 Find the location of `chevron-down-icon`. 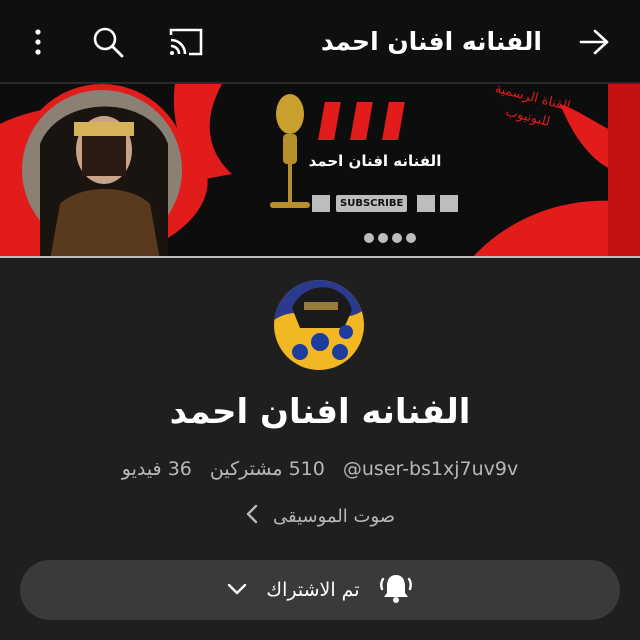

chevron-down-icon is located at coordinates (237, 590).